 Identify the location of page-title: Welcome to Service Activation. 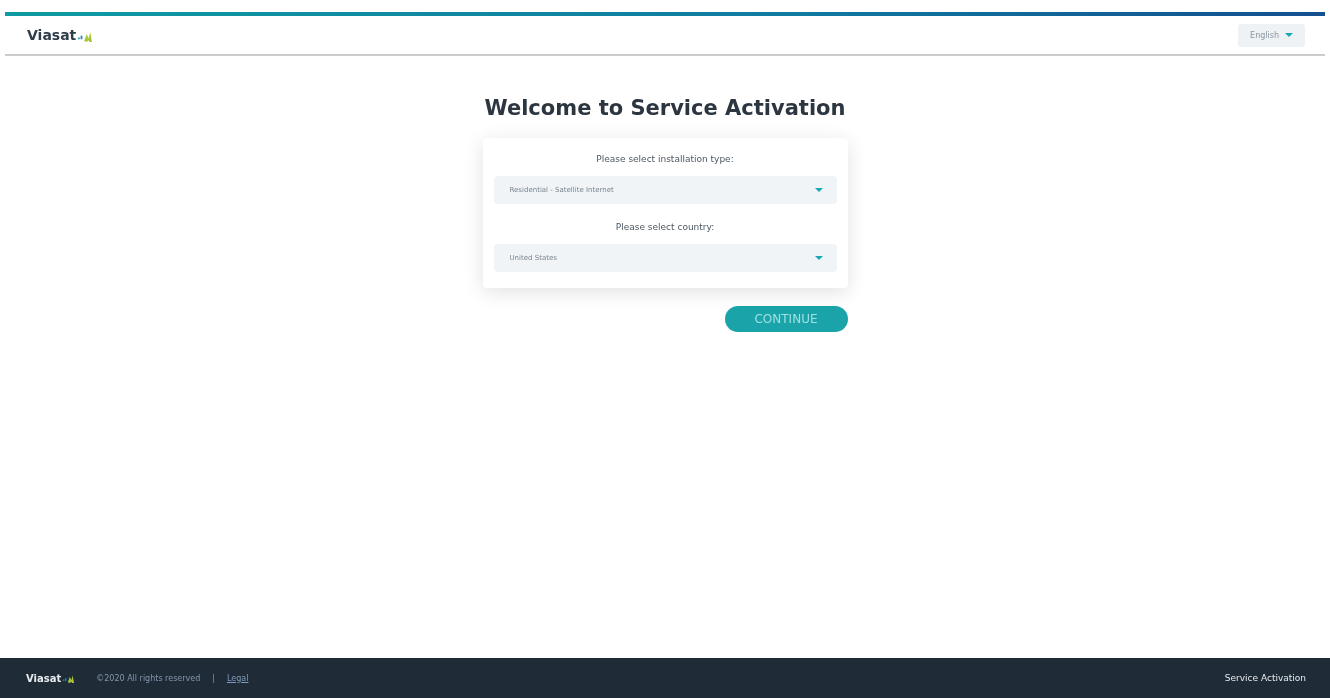
(665, 108).